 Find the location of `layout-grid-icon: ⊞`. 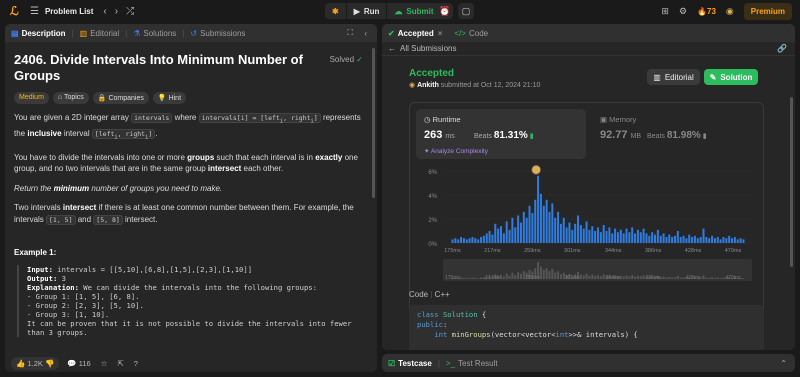

layout-grid-icon: ⊞ is located at coordinates (665, 11).